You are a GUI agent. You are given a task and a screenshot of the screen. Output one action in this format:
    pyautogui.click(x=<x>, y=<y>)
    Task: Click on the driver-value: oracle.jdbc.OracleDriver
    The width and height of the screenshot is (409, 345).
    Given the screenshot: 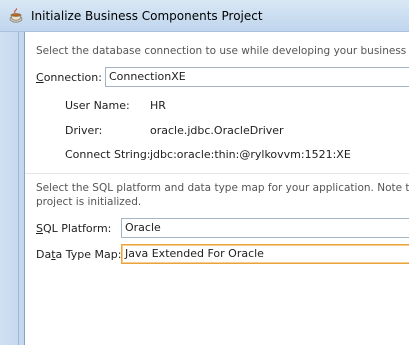 What is the action you would take?
    pyautogui.click(x=217, y=130)
    